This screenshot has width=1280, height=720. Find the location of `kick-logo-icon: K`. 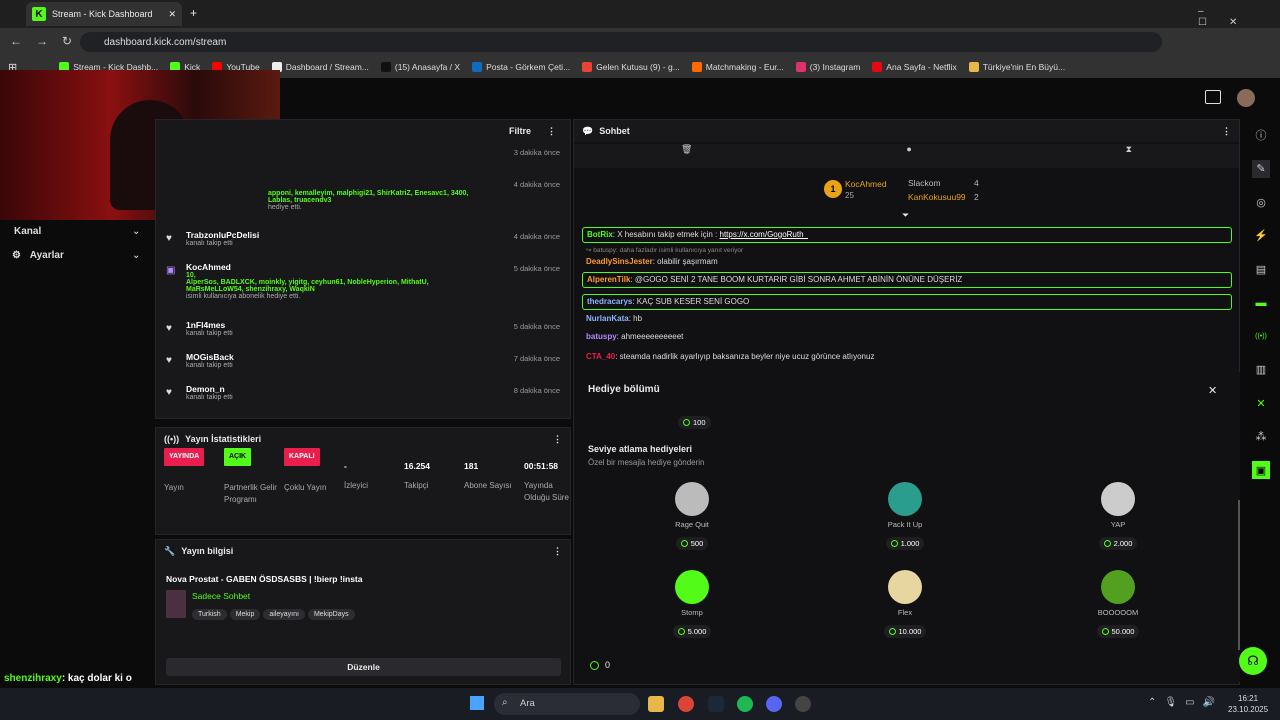

kick-logo-icon: K is located at coordinates (39, 14).